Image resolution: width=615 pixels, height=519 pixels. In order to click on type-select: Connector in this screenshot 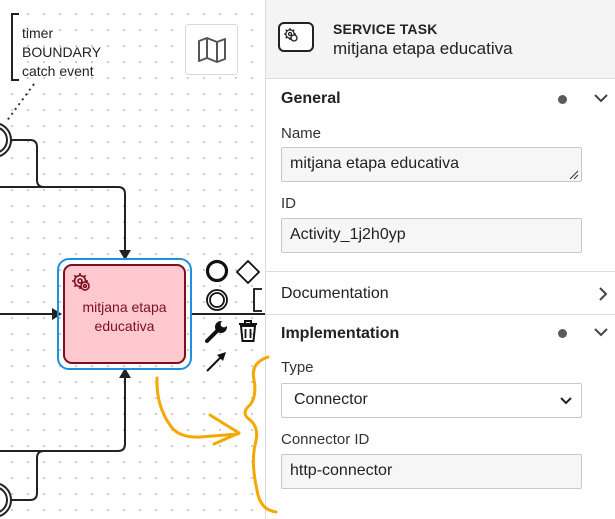, I will do `click(431, 400)`.